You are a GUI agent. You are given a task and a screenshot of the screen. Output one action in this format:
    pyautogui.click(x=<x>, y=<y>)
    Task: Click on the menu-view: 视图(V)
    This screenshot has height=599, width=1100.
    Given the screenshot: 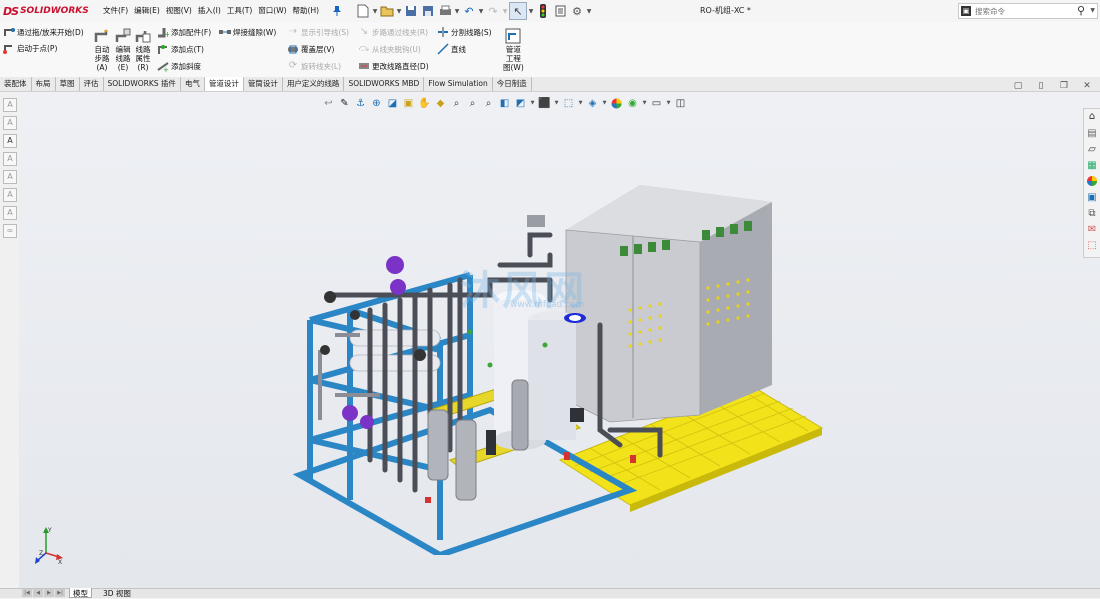 What is the action you would take?
    pyautogui.click(x=179, y=11)
    